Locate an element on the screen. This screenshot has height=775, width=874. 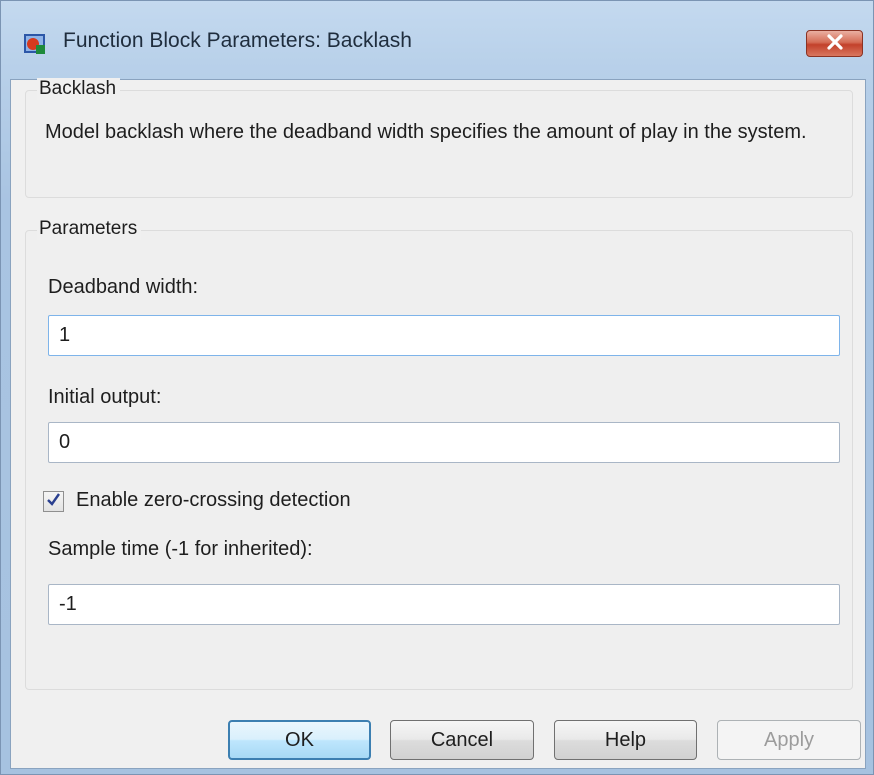
zero-crossing-label: Enable zero-crossing detection is located at coordinates (213, 500).